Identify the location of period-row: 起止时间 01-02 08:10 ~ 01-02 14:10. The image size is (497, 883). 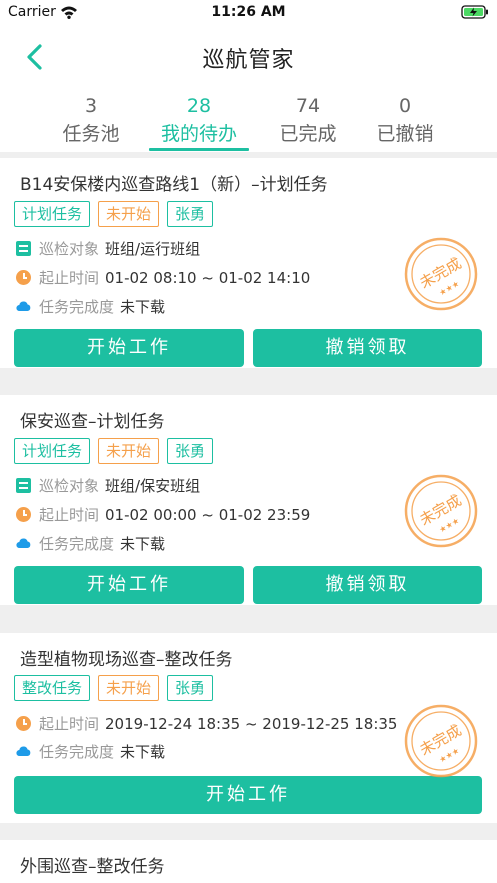
(163, 277).